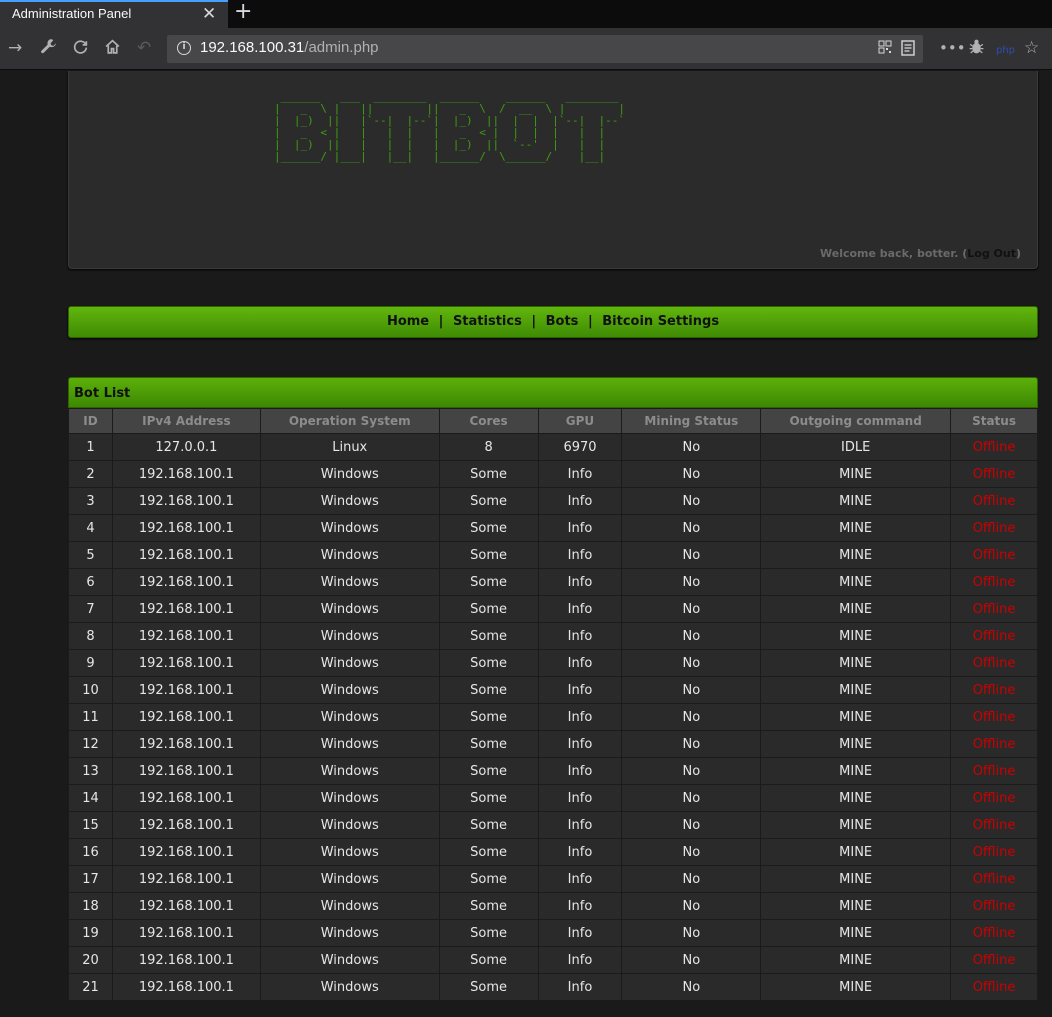 The height and width of the screenshot is (1017, 1052). I want to click on cell-id: 9, so click(90, 663).